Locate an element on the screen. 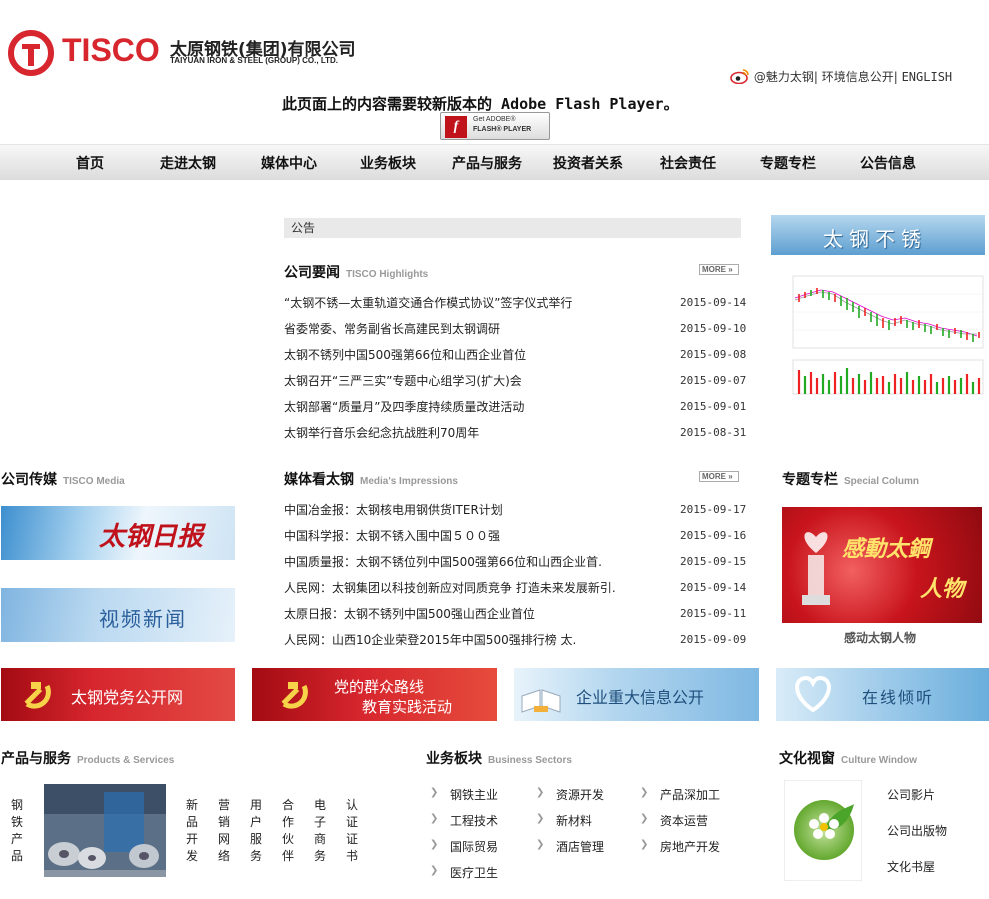  business-item: 工程技术 is located at coordinates (474, 820).